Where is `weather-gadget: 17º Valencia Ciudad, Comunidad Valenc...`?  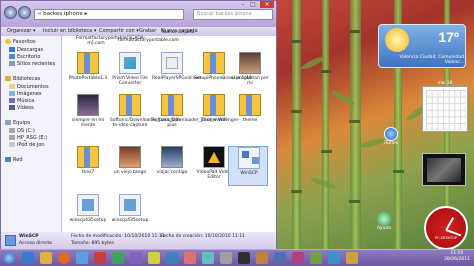 weather-gadget: 17º Valencia Ciudad, Comunidad Valenc... is located at coordinates (422, 46).